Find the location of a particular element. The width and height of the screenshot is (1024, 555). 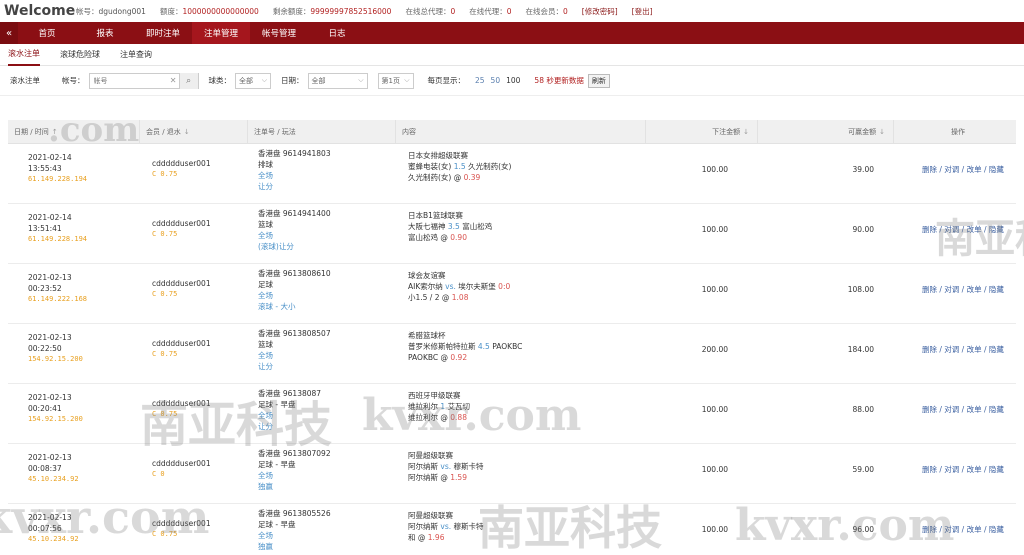

pagesize-100: 100 is located at coordinates (513, 80).